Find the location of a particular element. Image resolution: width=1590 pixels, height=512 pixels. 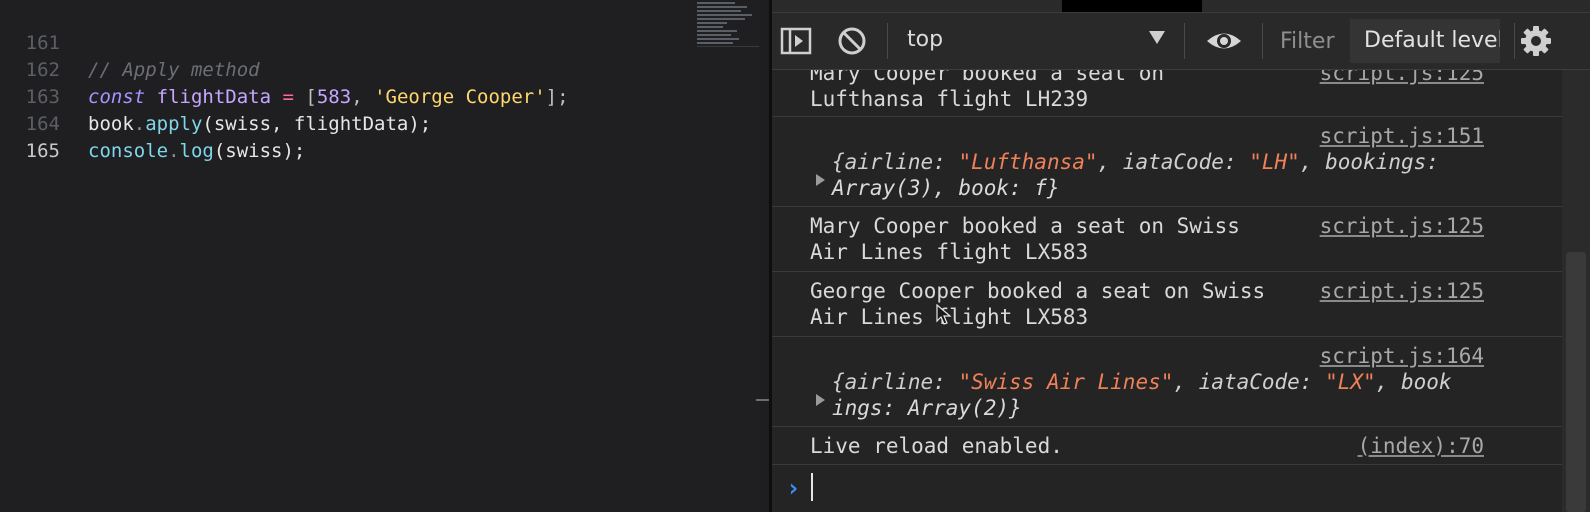

eye-icon is located at coordinates (1222, 41).